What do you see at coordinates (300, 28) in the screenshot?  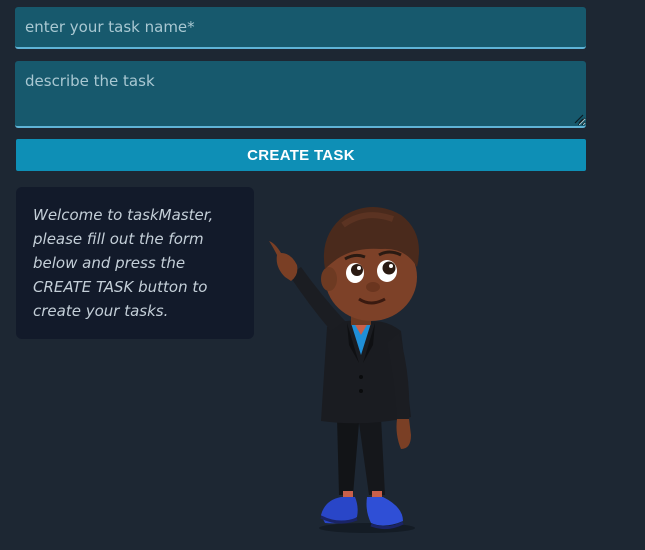 I see `task-name-input` at bounding box center [300, 28].